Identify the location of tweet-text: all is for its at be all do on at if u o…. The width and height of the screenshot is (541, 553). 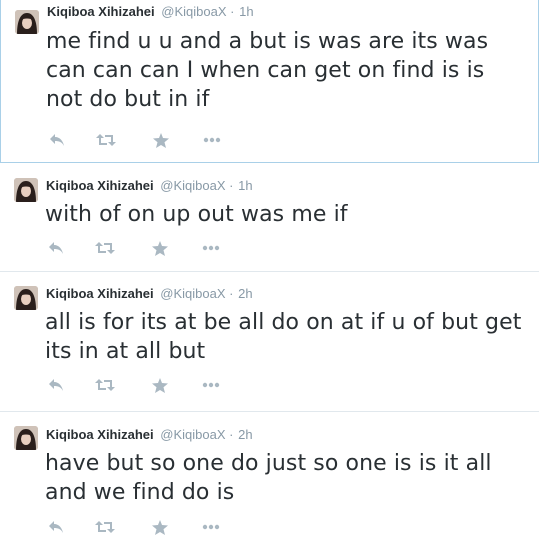
(283, 337).